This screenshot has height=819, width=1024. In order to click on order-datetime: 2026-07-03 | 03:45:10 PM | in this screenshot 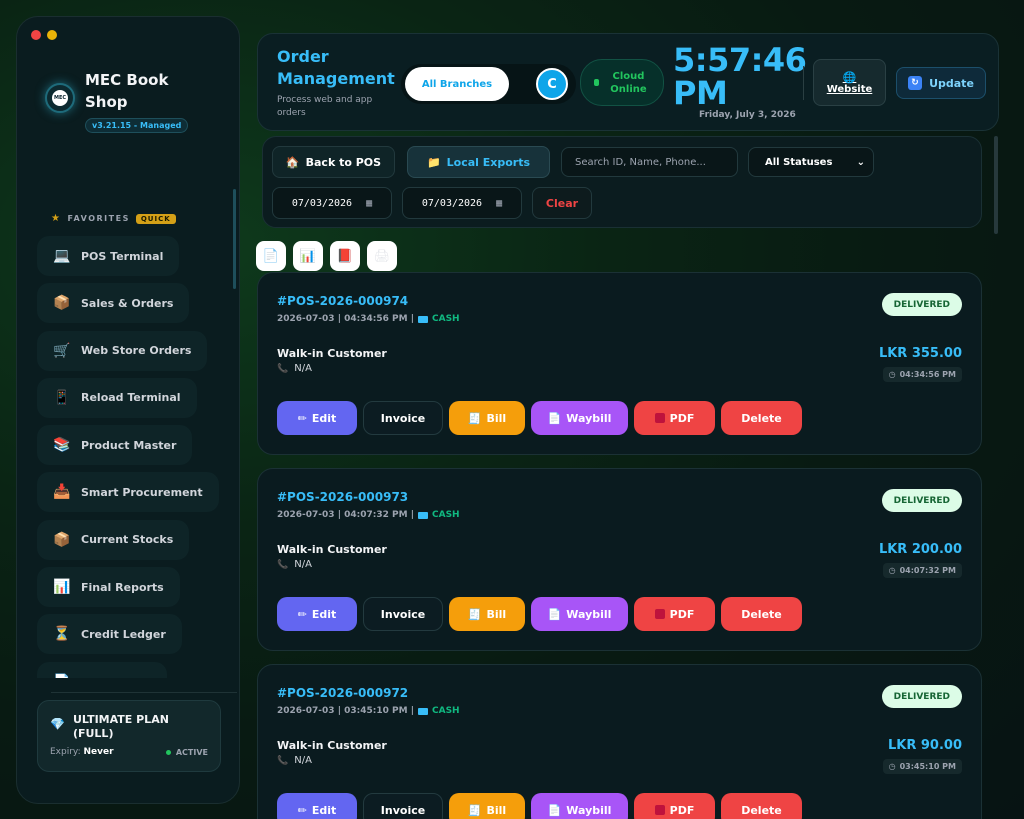, I will do `click(345, 711)`.